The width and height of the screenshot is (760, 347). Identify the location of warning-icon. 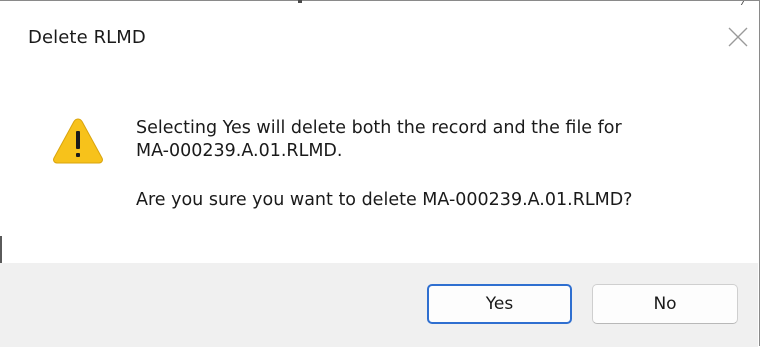
(78, 141).